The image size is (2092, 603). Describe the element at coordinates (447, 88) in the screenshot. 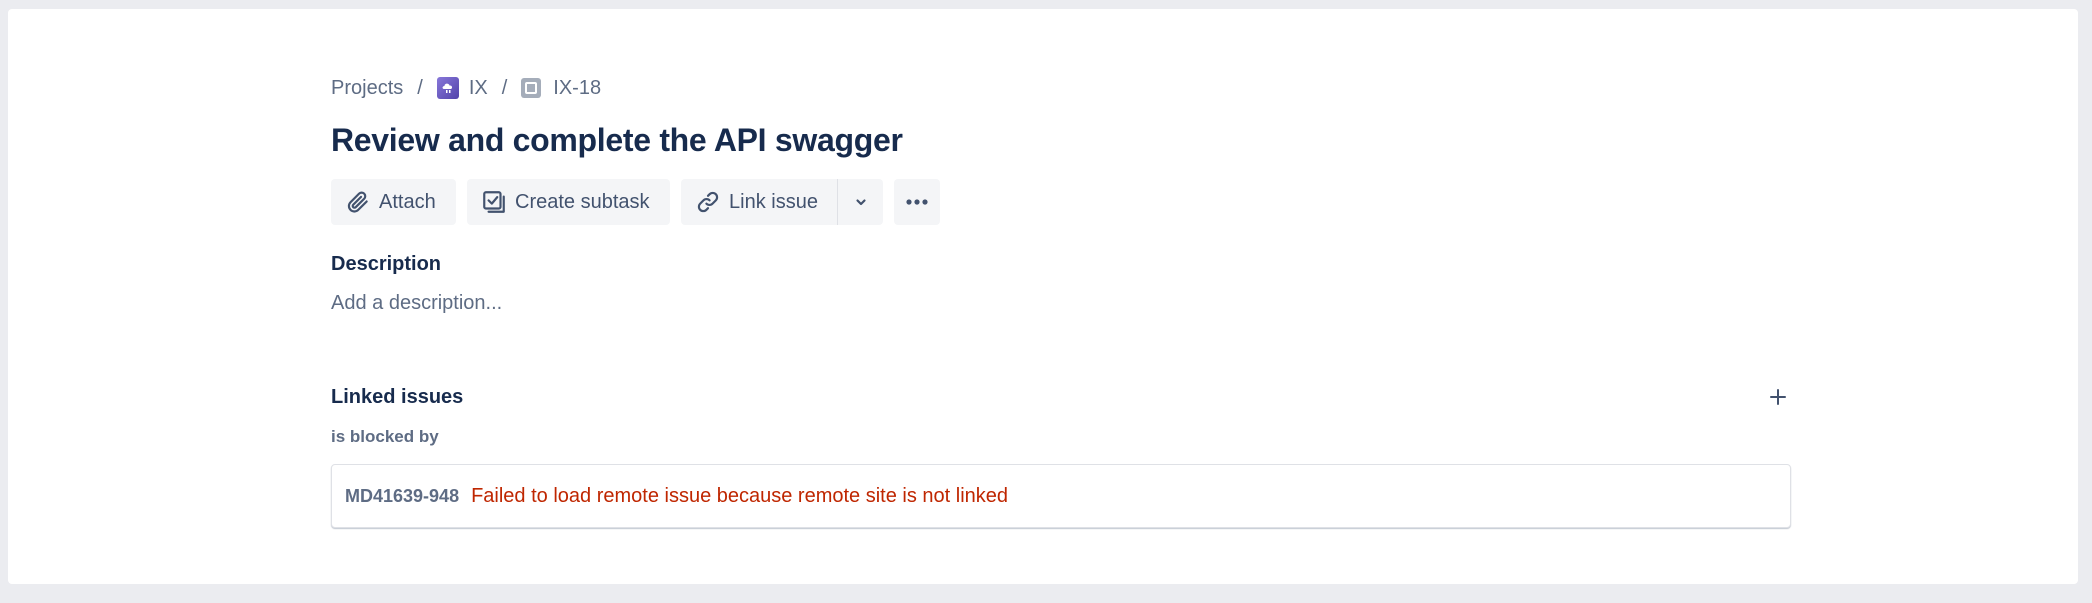

I see `project-avatar-icon` at that location.